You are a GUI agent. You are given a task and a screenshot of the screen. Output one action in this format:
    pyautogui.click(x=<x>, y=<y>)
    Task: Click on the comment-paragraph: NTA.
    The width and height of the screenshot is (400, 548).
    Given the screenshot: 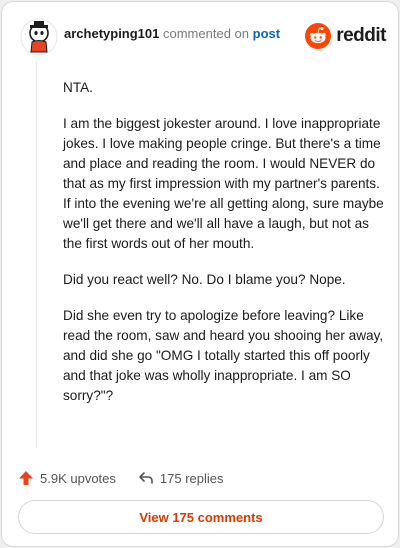 What is the action you would take?
    pyautogui.click(x=78, y=87)
    